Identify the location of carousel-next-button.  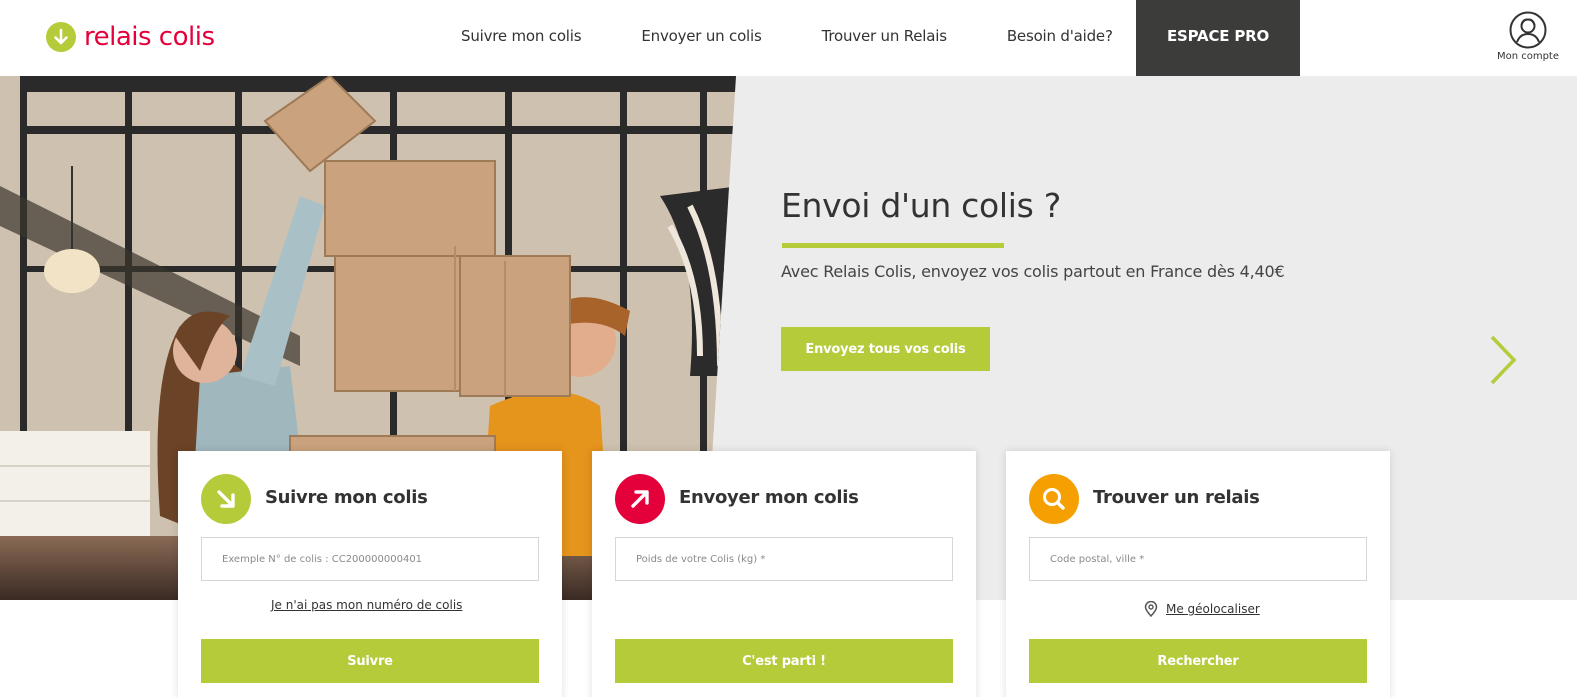
(1502, 360).